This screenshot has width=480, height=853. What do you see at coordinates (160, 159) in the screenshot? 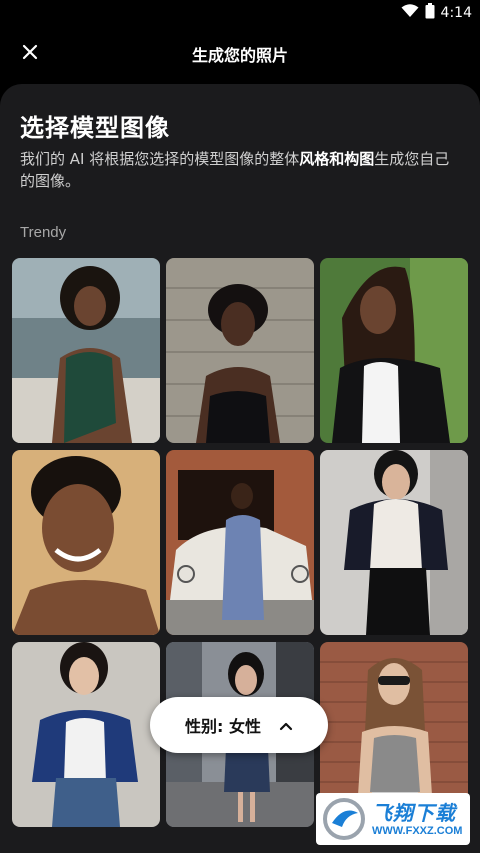
I see `description-prefix: 我们的 AI 将根据您选择的模型图像的整体` at bounding box center [160, 159].